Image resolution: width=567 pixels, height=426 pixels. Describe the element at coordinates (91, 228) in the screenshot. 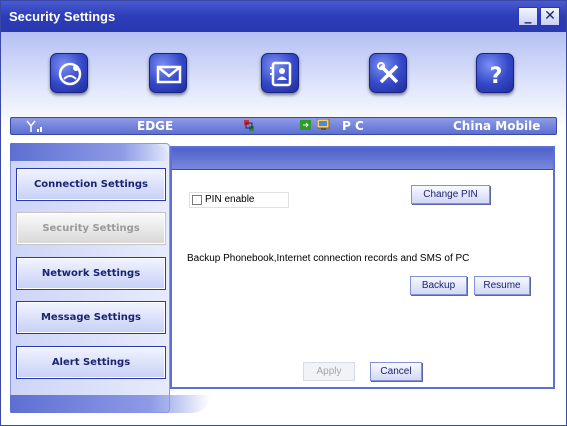

I see `sidebar-item-security-settings: Security Settings` at that location.